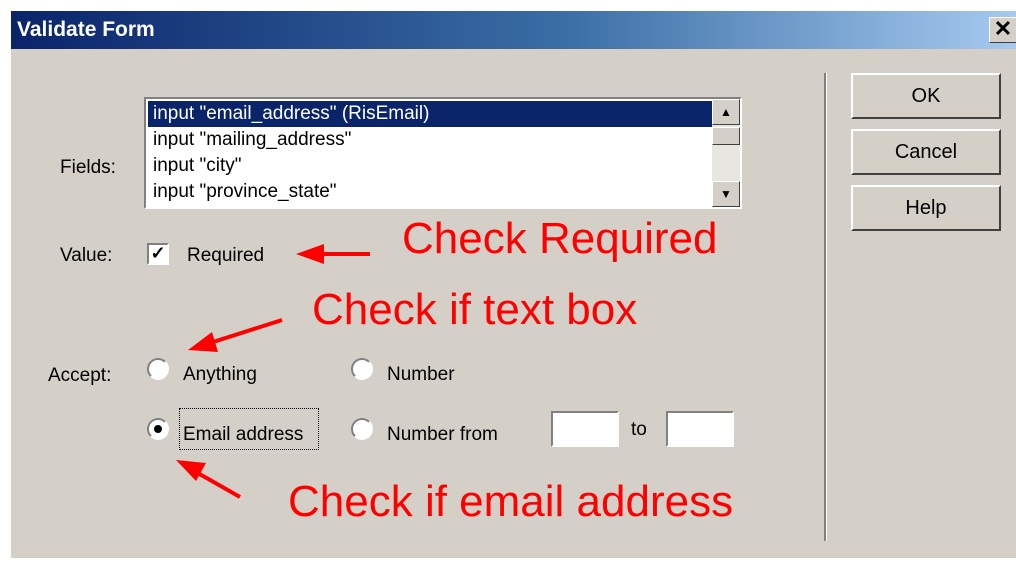 This screenshot has height=562, width=1016. Describe the element at coordinates (218, 484) in the screenshot. I see `arrow-to-email` at that location.